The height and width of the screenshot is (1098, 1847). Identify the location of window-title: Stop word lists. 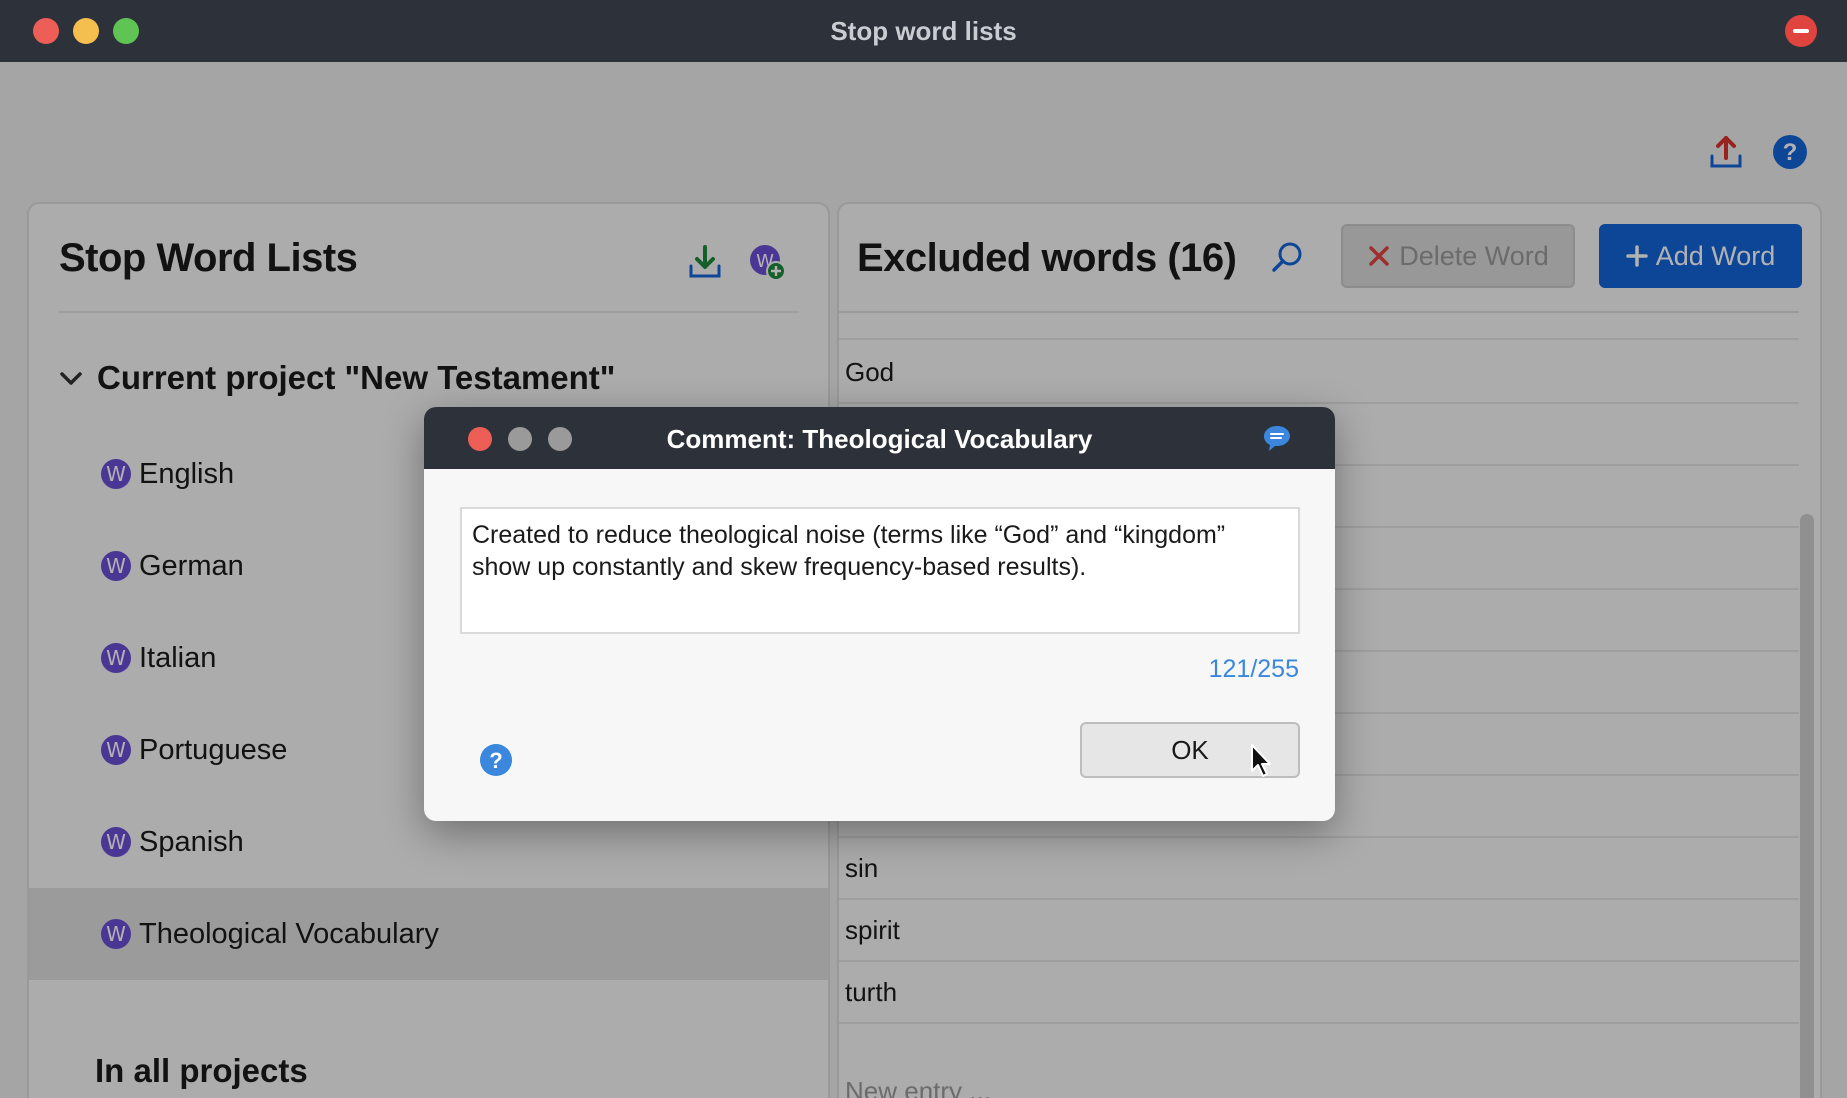
(923, 31).